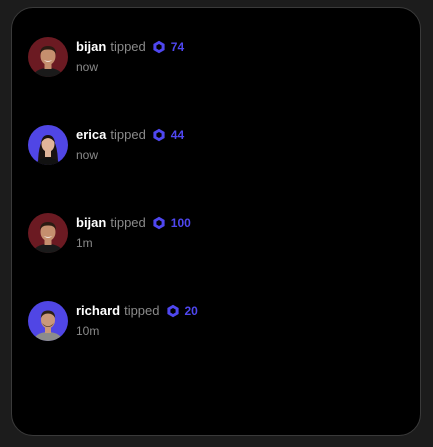  I want to click on tip-item: erica tipped 44 now, so click(208, 147).